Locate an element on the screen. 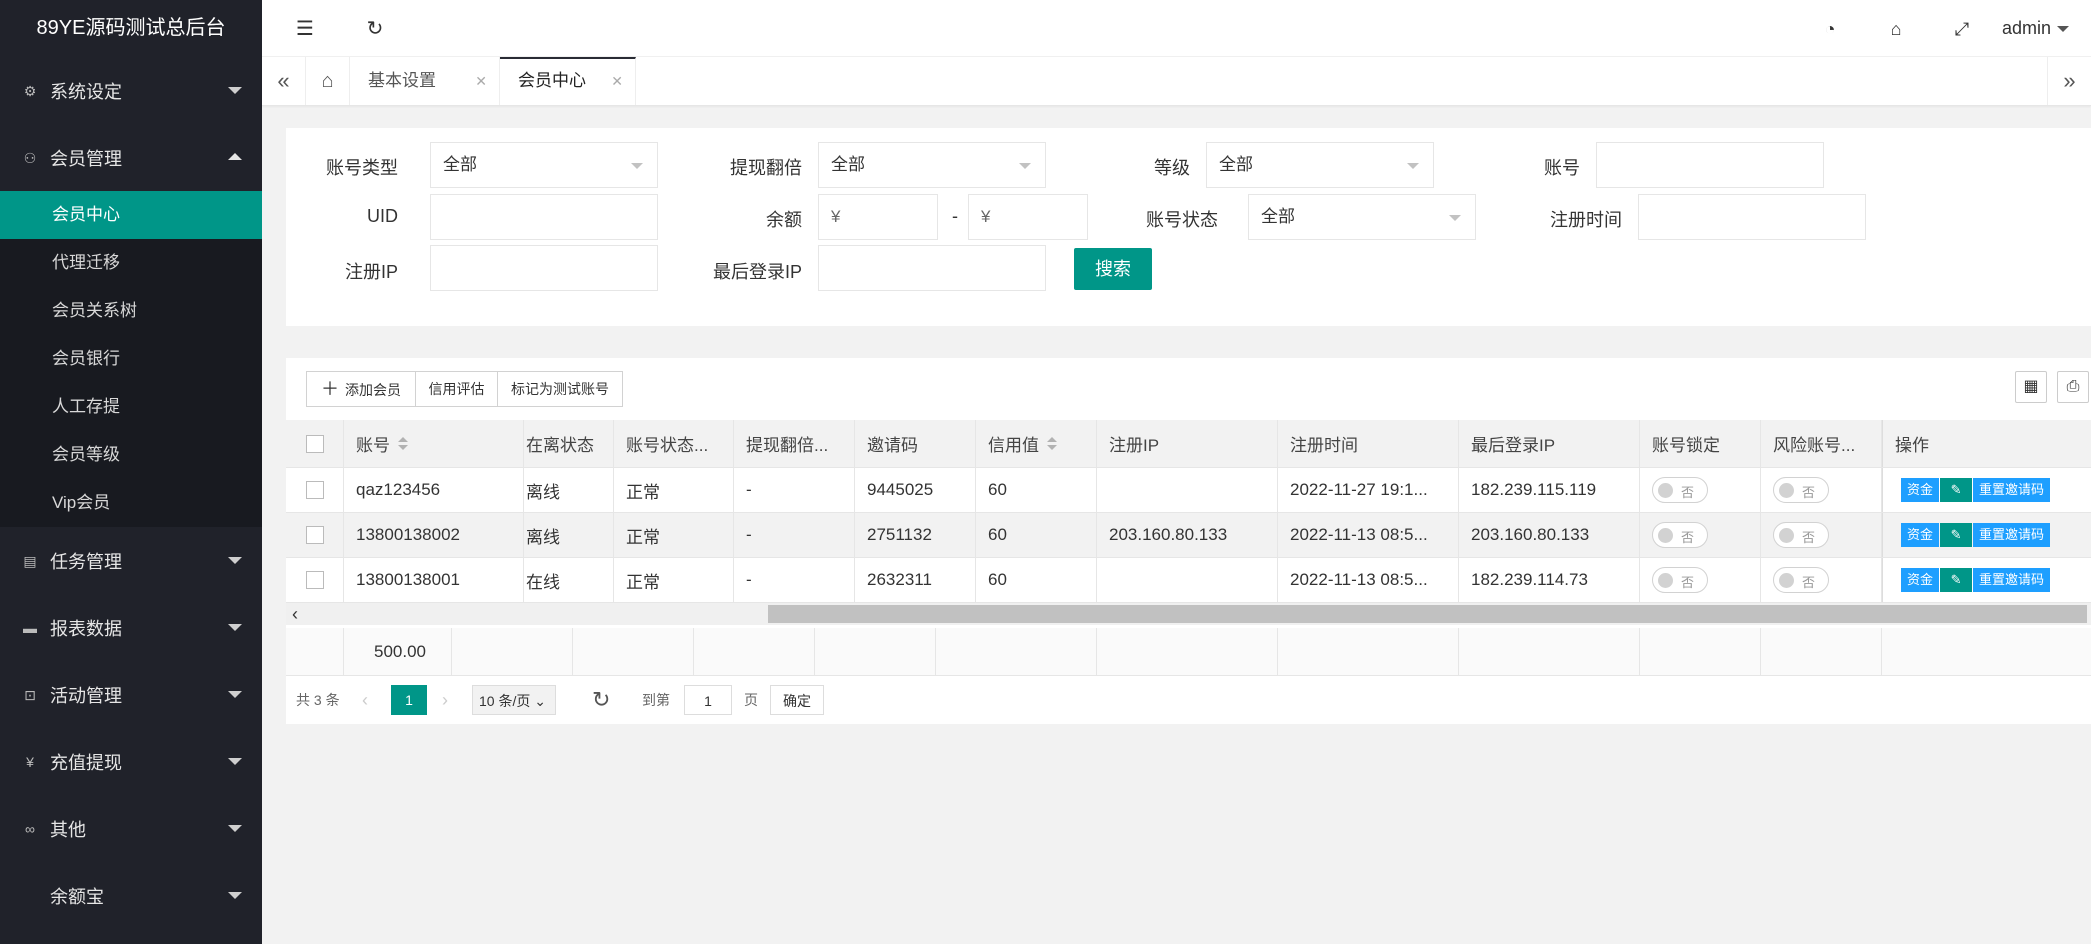 The height and width of the screenshot is (944, 2091). prev-page-icon: ‹ is located at coordinates (365, 700).